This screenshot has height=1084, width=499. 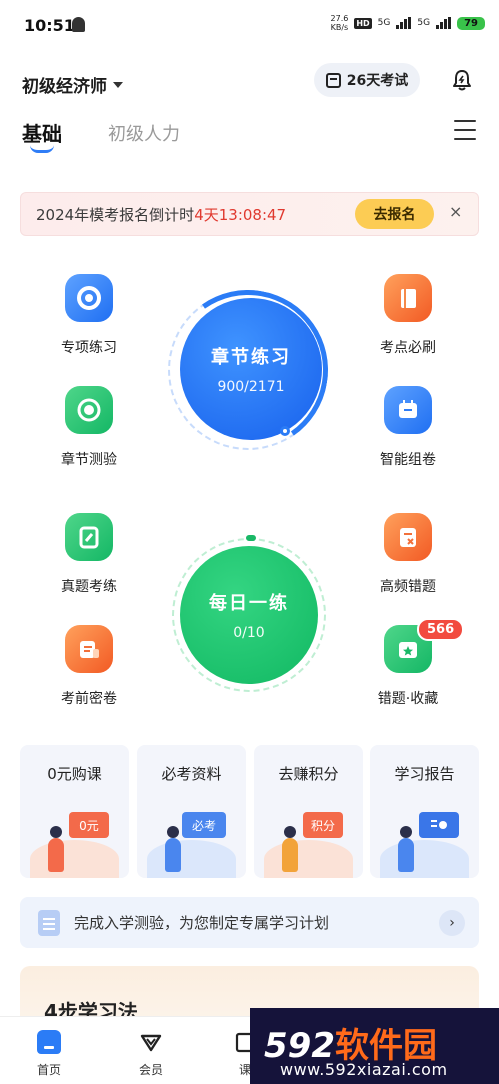 I want to click on feature-label: 考前密卷, so click(x=89, y=699).